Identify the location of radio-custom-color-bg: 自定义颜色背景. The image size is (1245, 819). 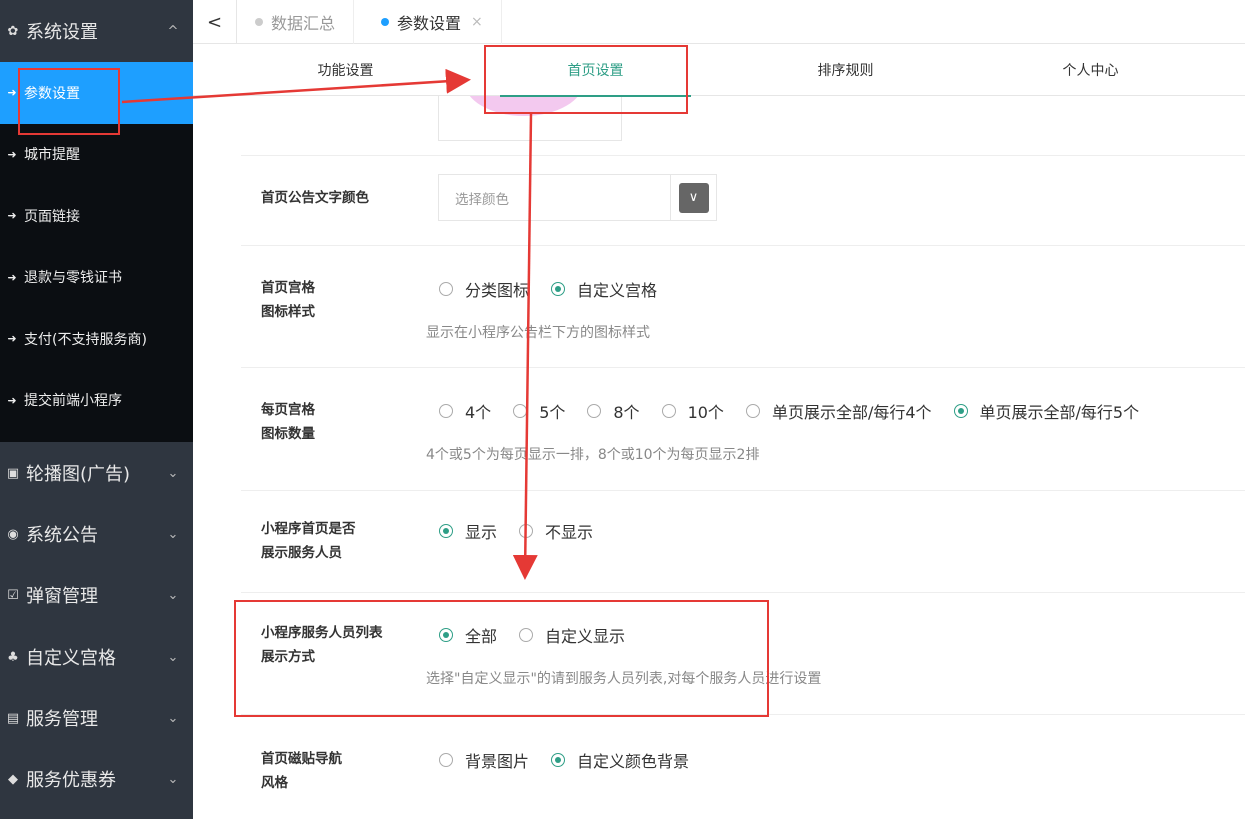
(620, 760).